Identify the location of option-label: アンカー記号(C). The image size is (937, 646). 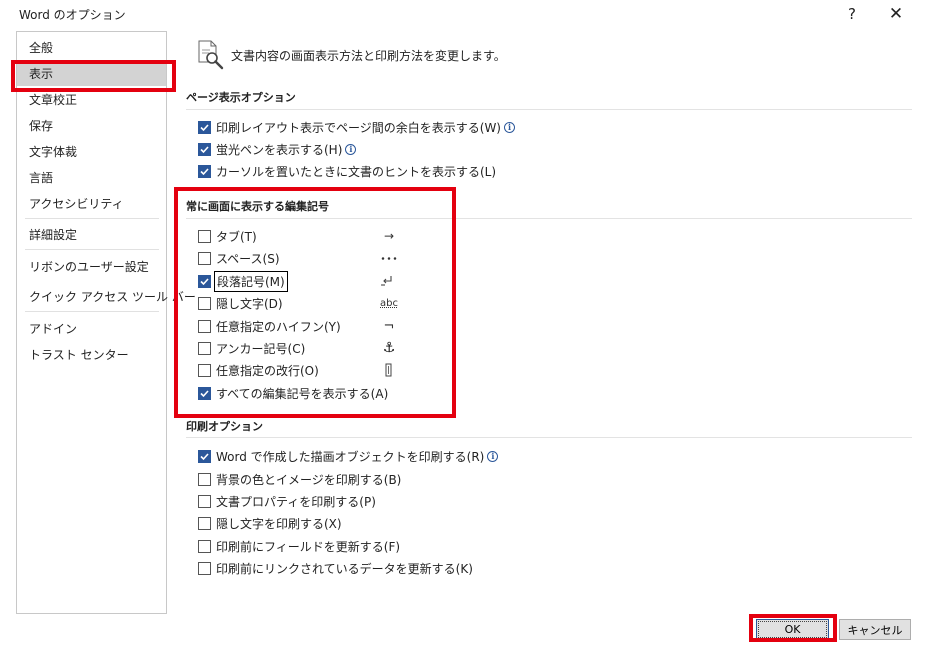
(261, 348).